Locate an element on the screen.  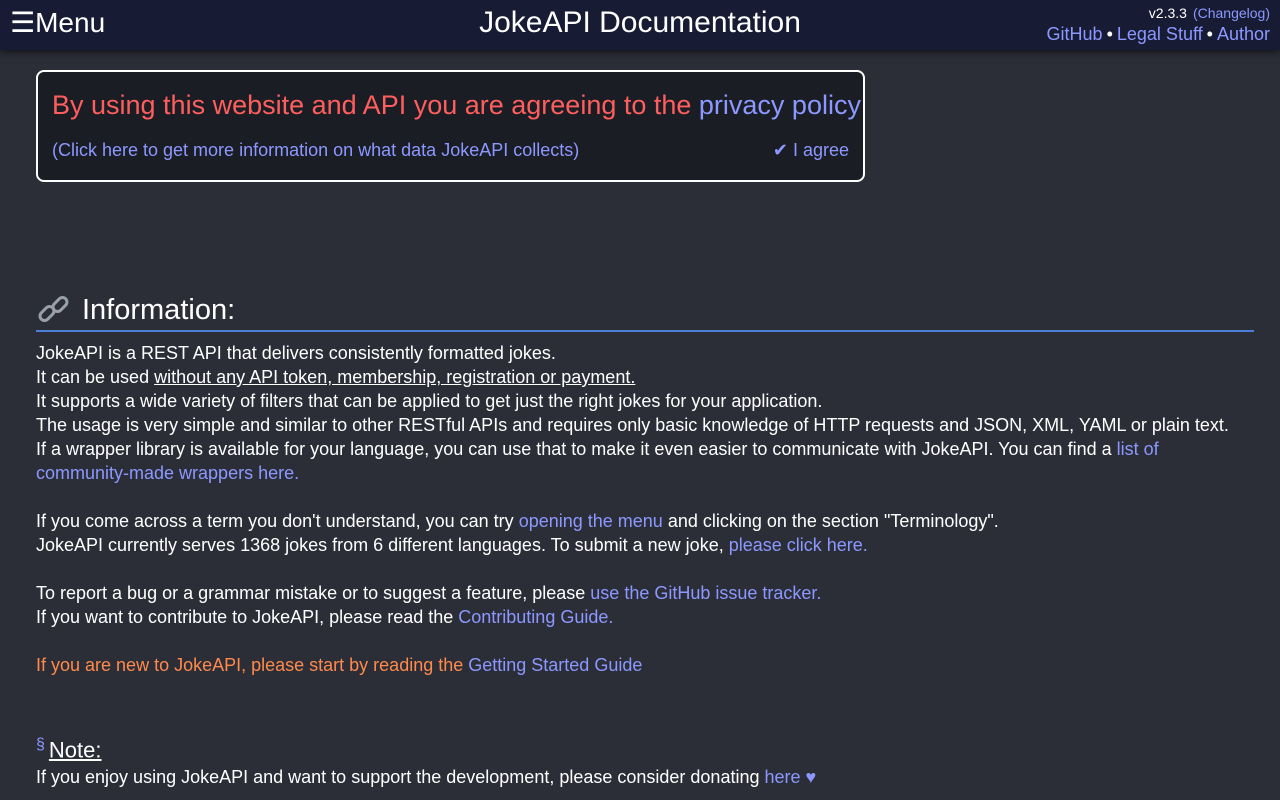
submit-joke-link: please click here. is located at coordinates (798, 545).